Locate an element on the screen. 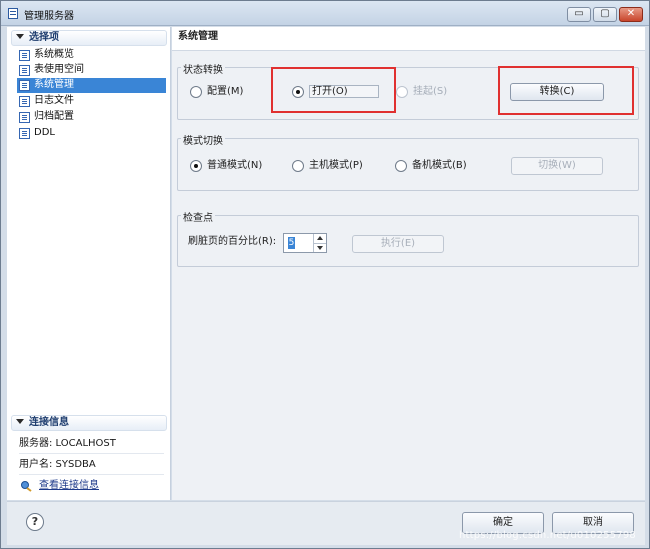 The image size is (650, 549). sidebar-item-system-overview: 系统概览 is located at coordinates (91, 55).